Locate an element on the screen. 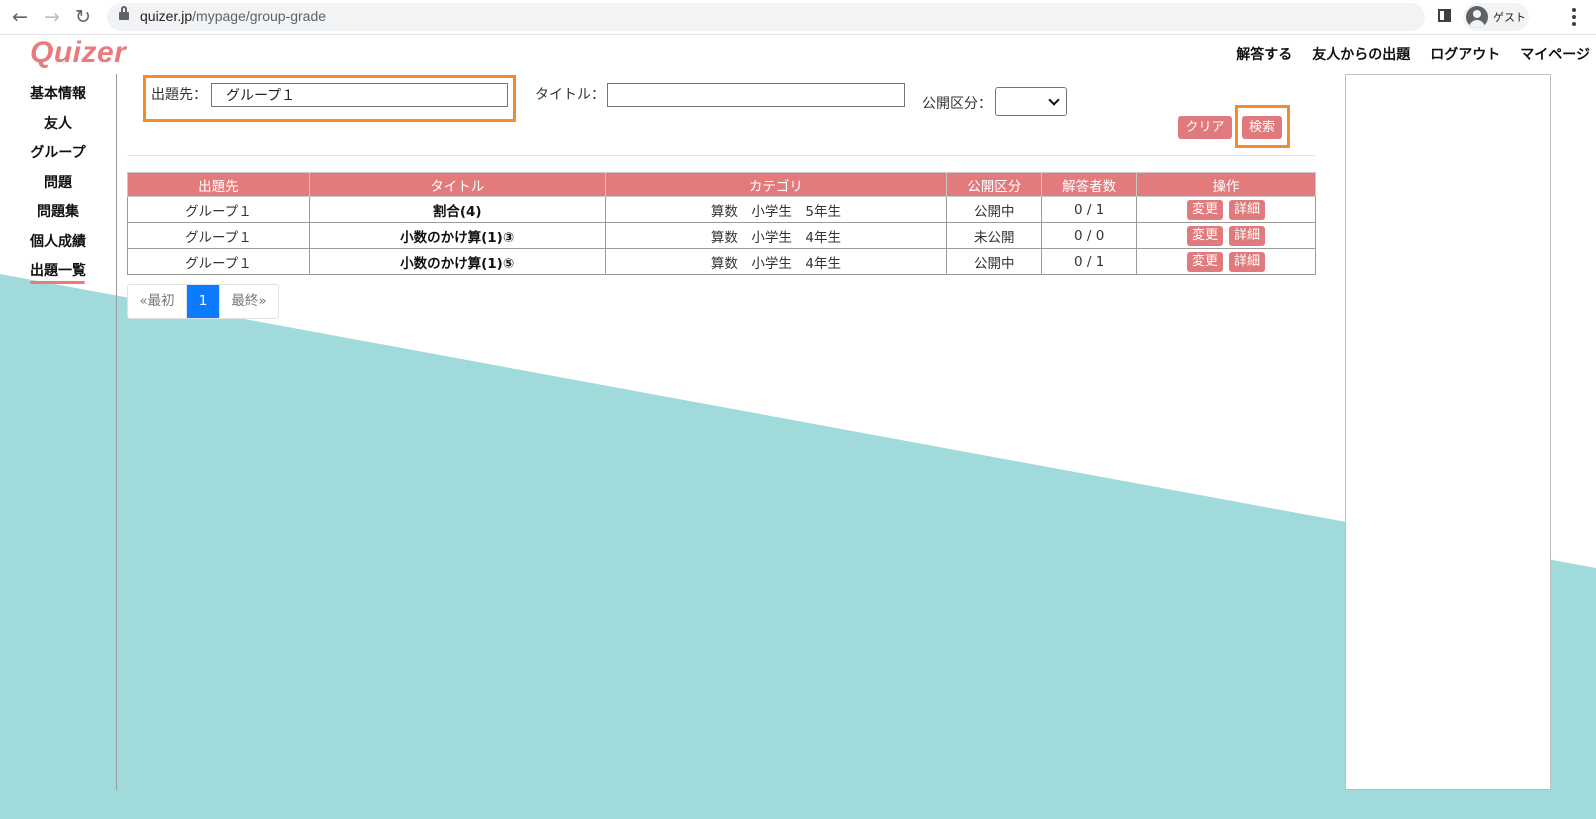 Image resolution: width=1596 pixels, height=819 pixels. sidebar-item-personal-grades: 個人成績 is located at coordinates (58, 245).